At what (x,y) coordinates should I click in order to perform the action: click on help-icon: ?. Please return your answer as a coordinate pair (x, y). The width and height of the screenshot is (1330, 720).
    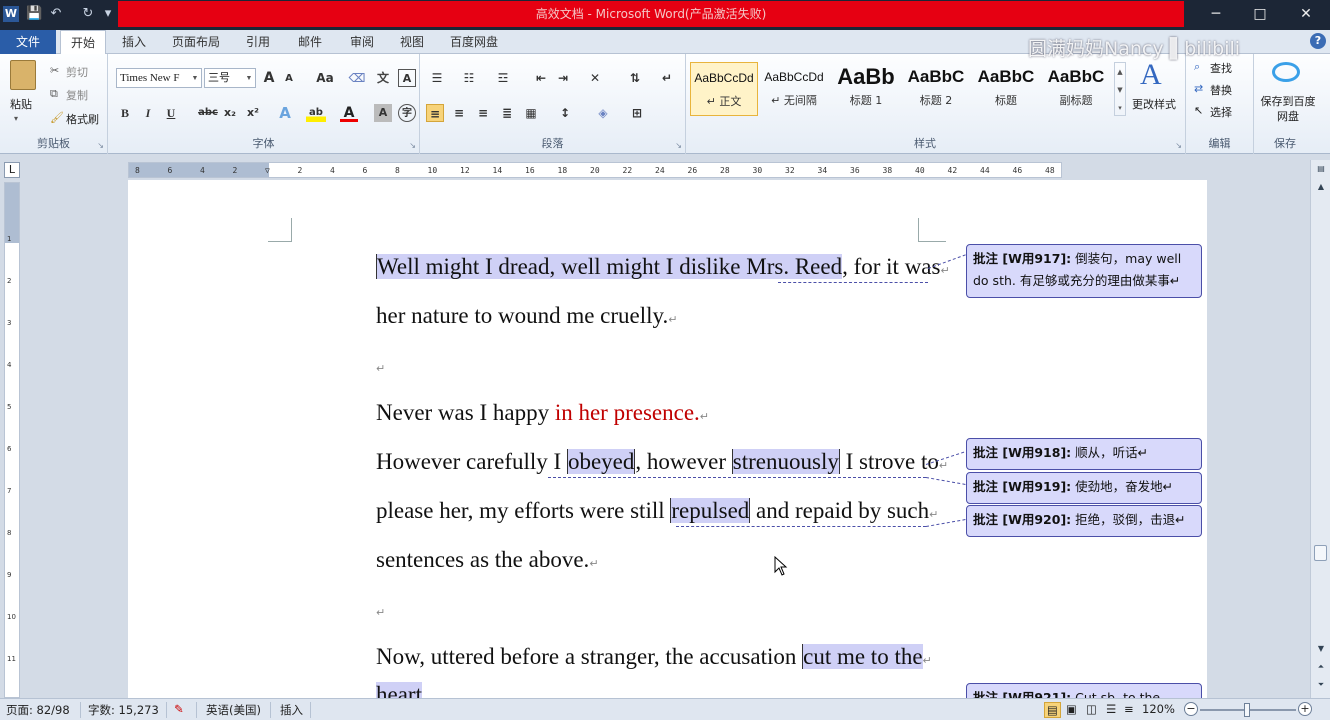
    Looking at the image, I should click on (1318, 41).